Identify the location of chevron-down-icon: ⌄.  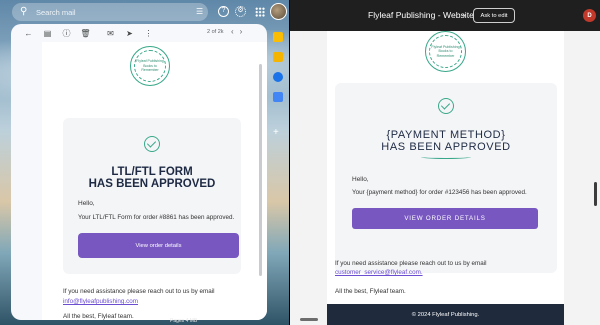
(464, 13).